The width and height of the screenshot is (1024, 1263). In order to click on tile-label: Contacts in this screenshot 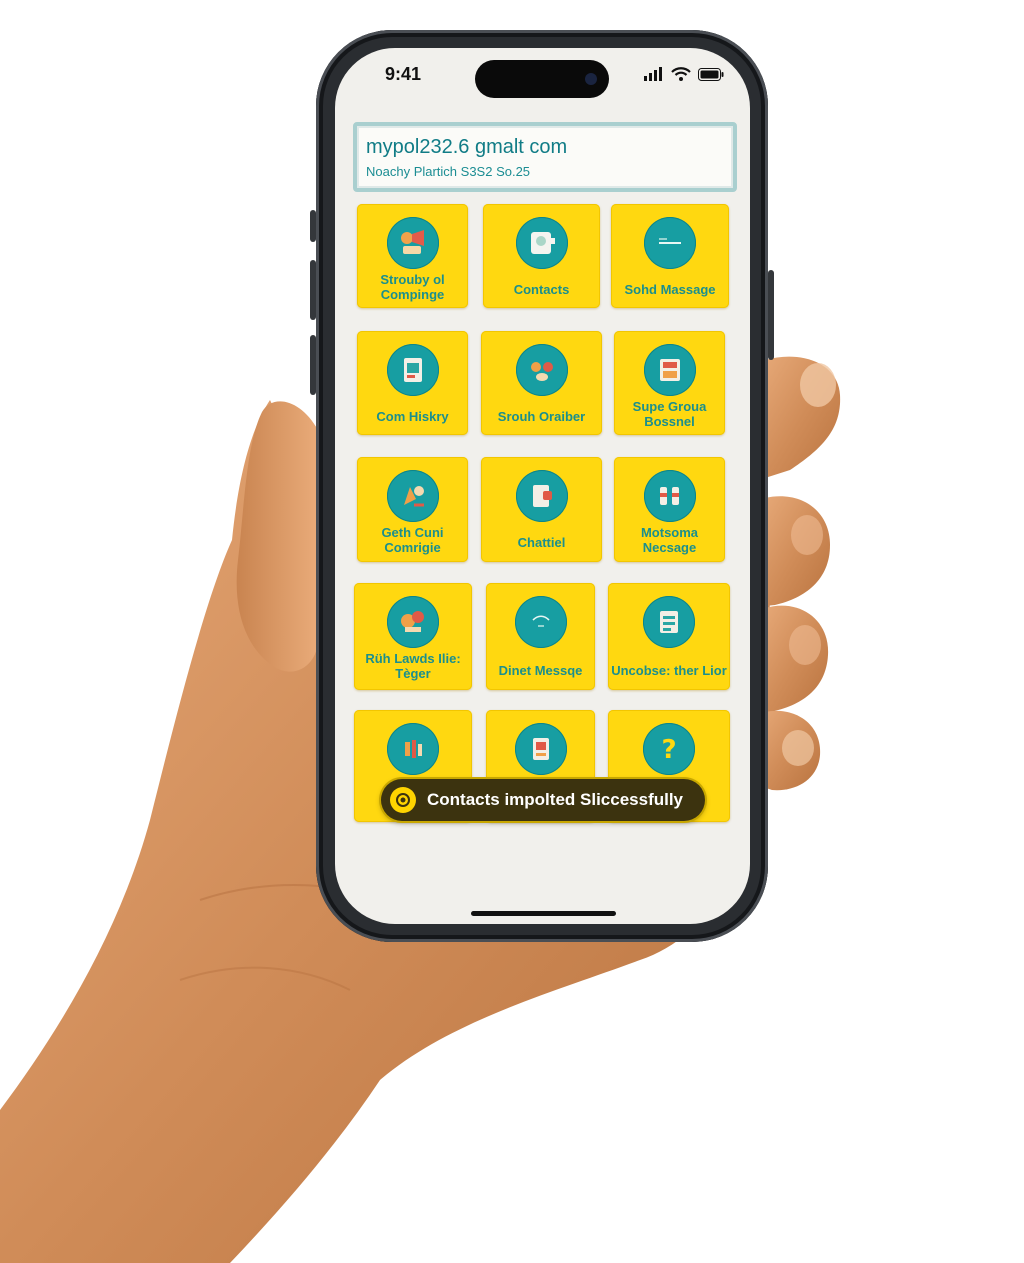, I will do `click(541, 289)`.